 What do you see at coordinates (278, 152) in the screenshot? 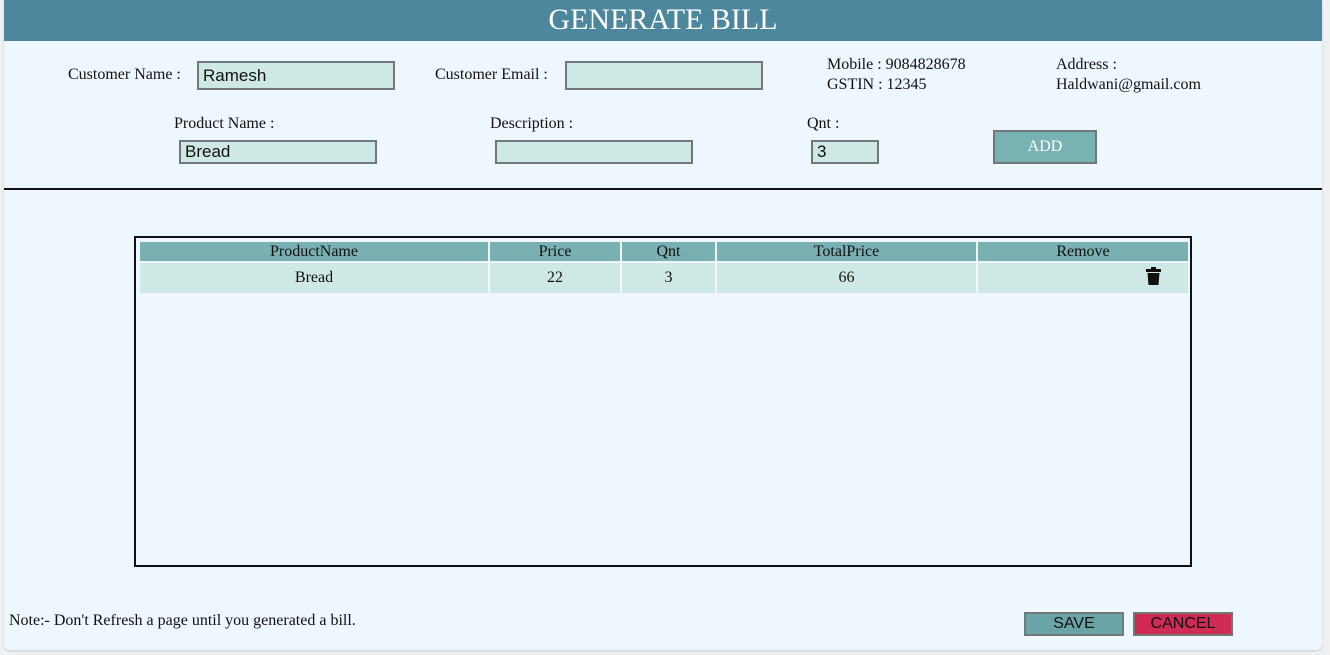
I see `product-name-input` at bounding box center [278, 152].